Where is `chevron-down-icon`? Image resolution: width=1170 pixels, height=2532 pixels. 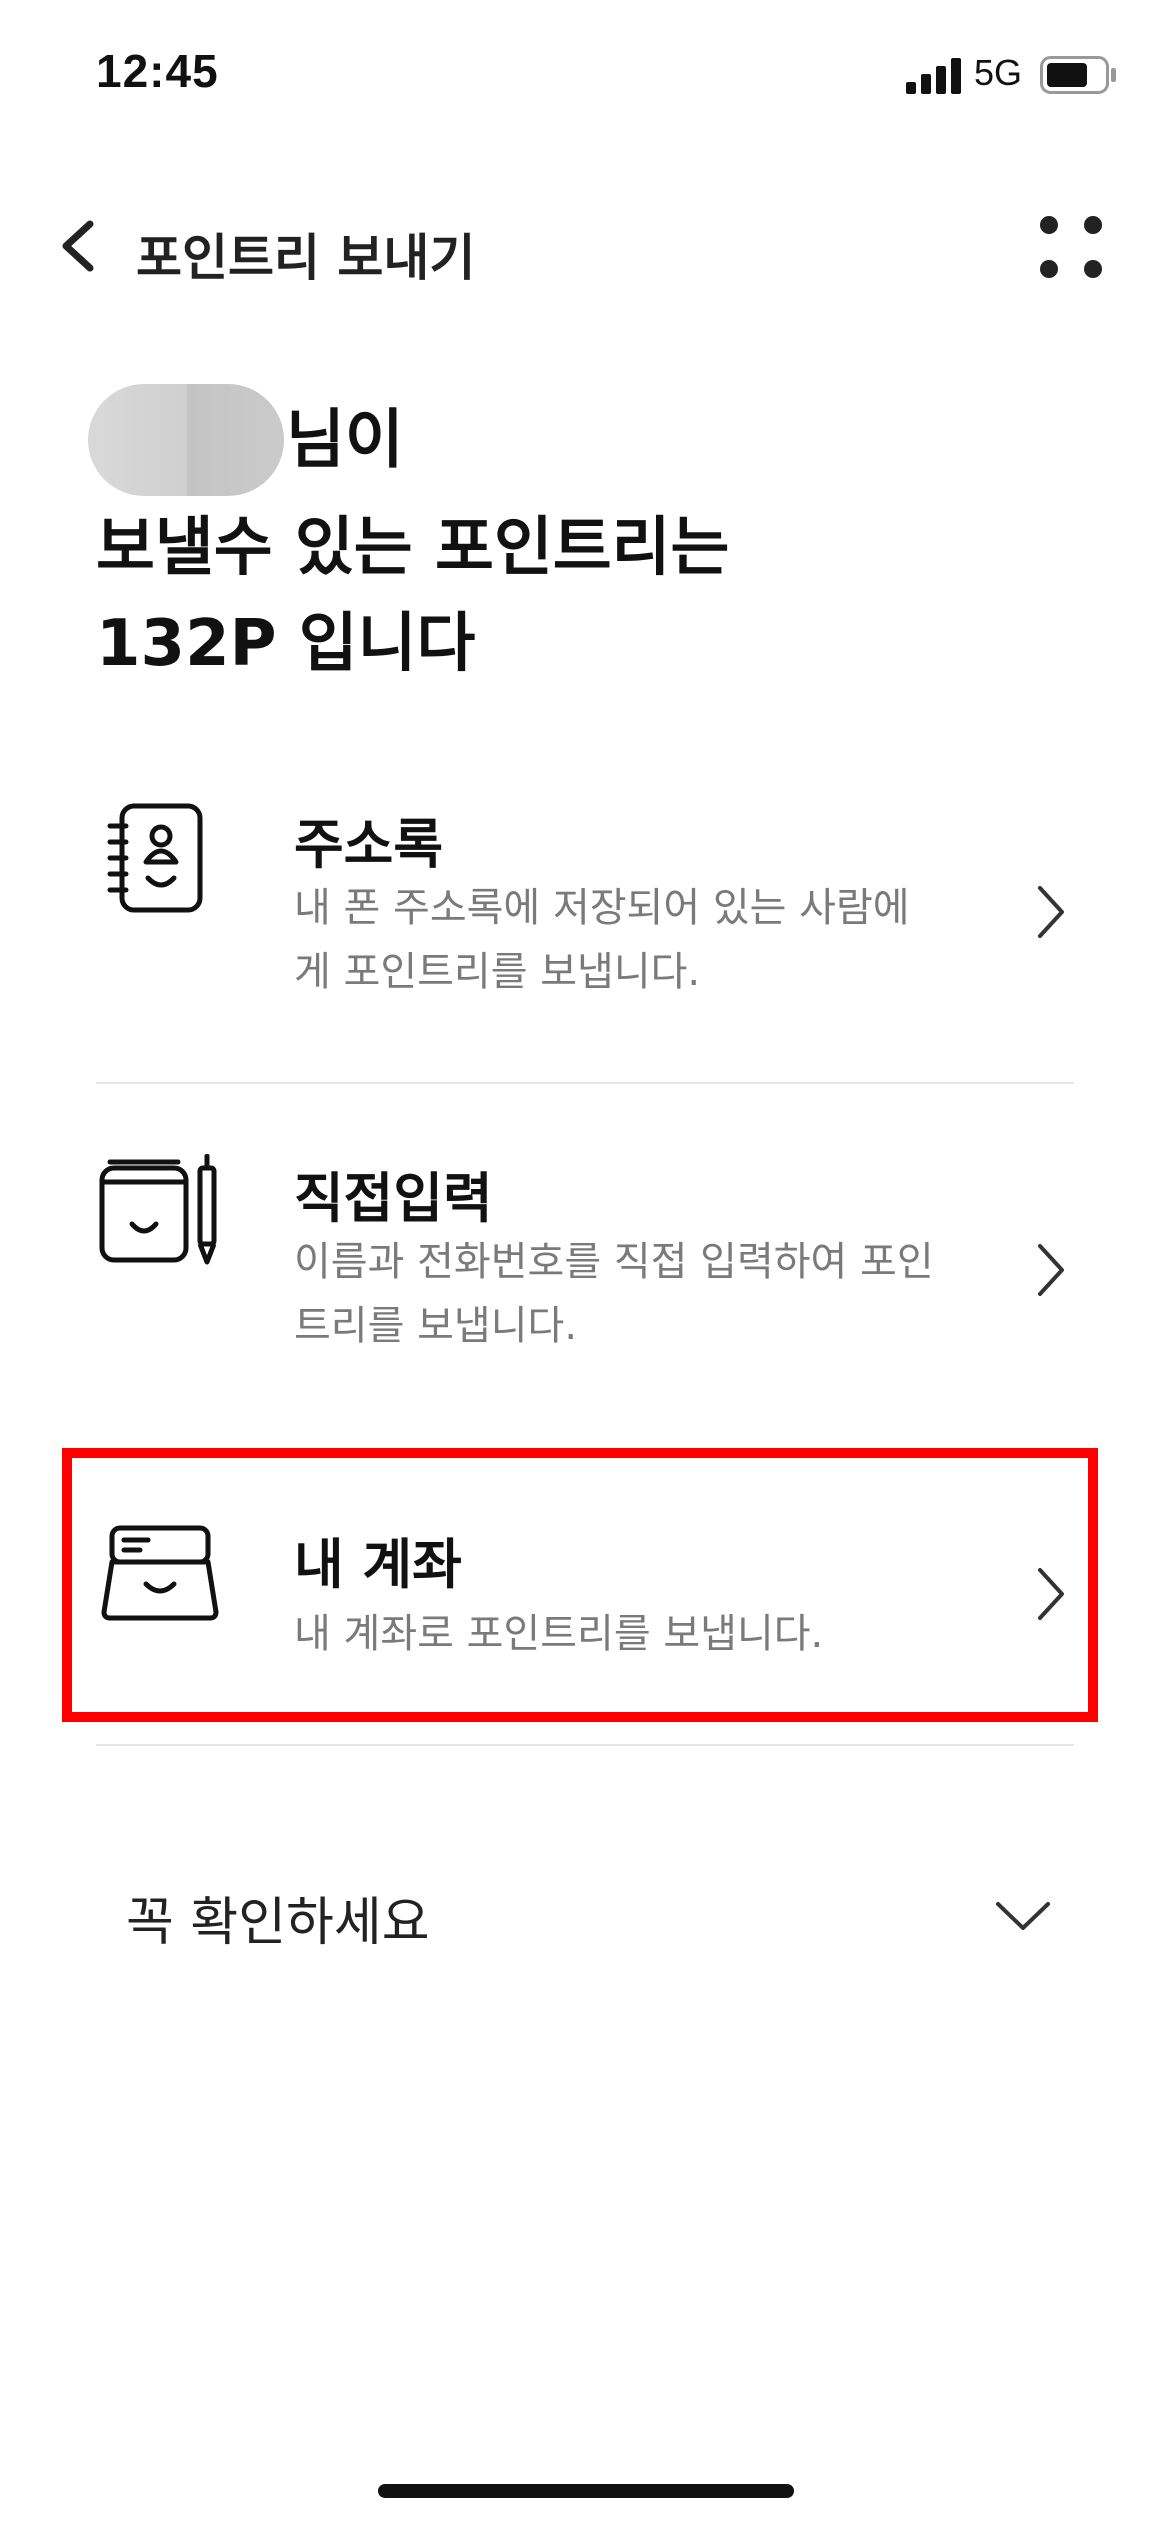 chevron-down-icon is located at coordinates (1023, 1916).